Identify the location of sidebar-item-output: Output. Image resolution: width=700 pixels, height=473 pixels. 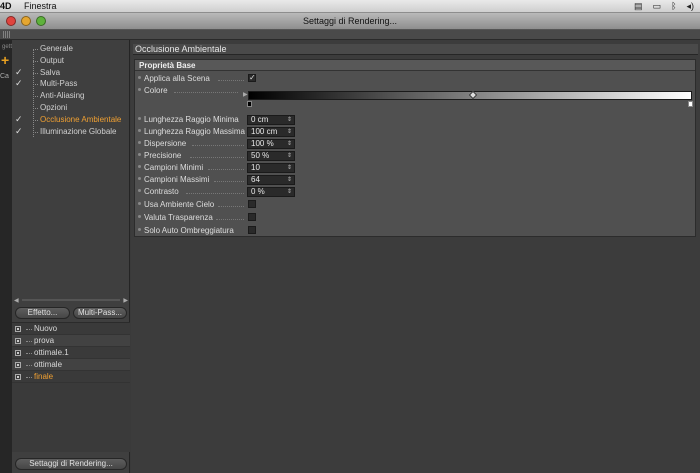
(71, 61).